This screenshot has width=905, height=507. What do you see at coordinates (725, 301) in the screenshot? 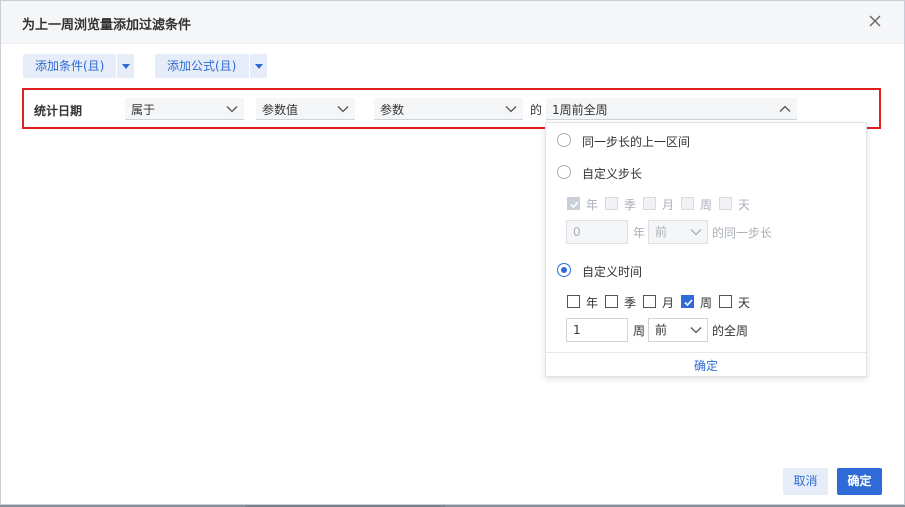
I see `time-checkbox-day` at bounding box center [725, 301].